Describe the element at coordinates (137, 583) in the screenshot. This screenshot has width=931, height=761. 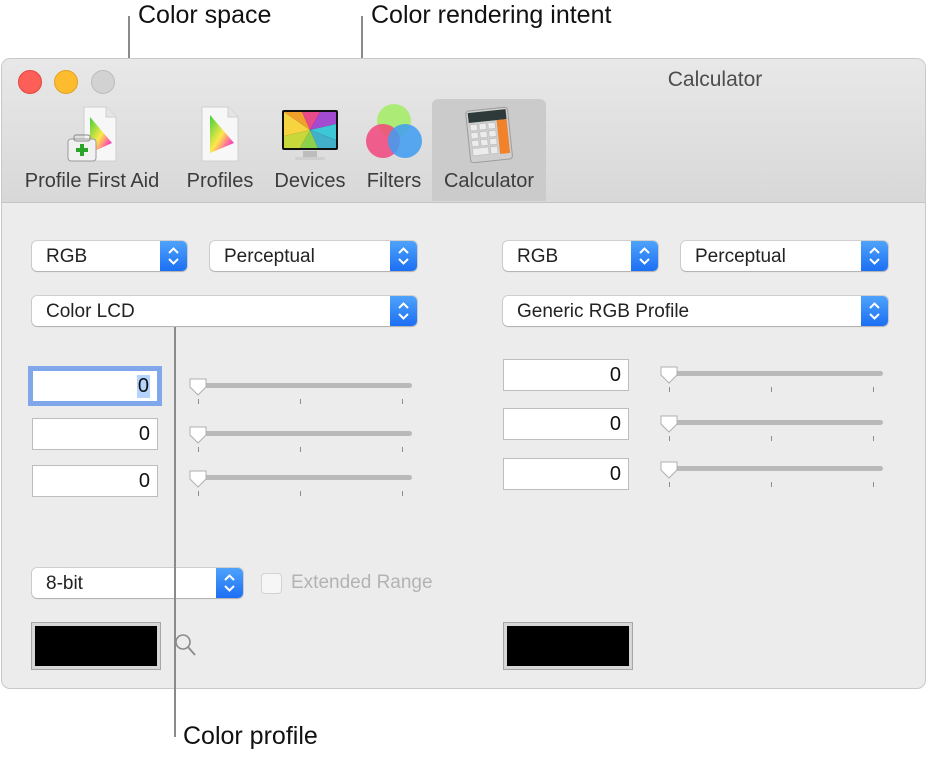
I see `bit-depth-popup: 8-bit` at that location.